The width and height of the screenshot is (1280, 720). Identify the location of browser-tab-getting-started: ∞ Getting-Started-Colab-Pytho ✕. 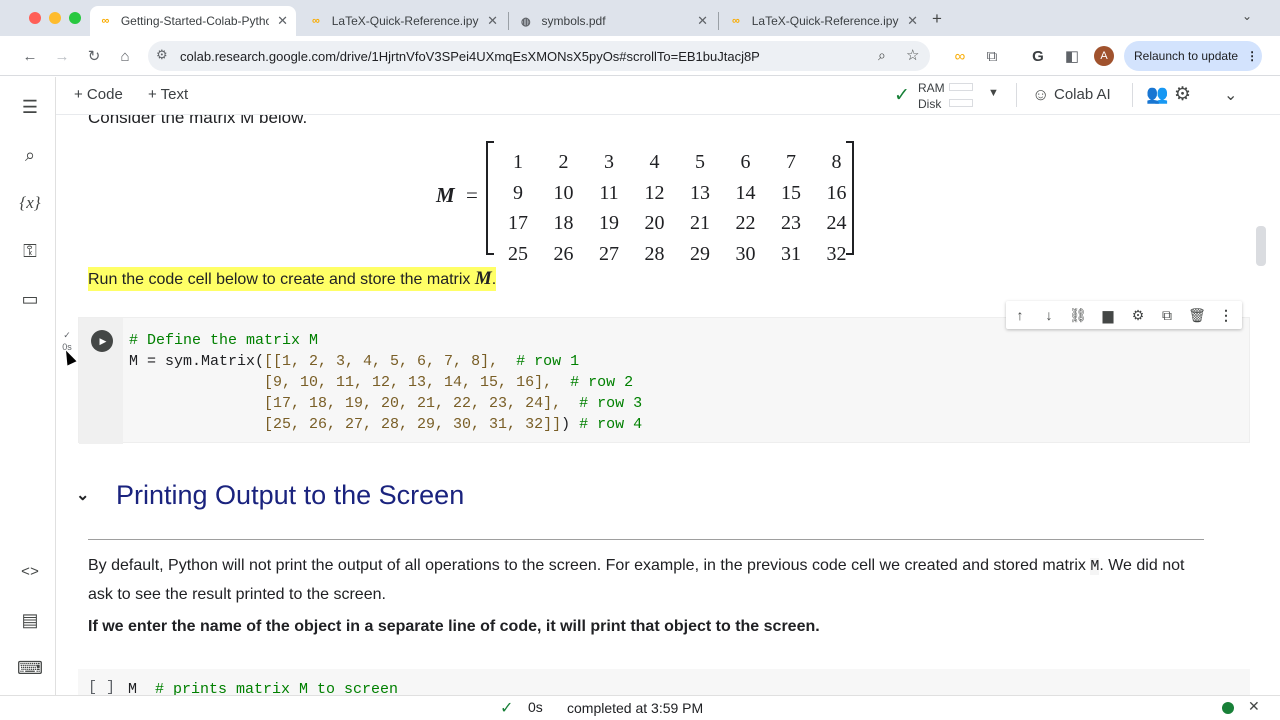
(193, 21).